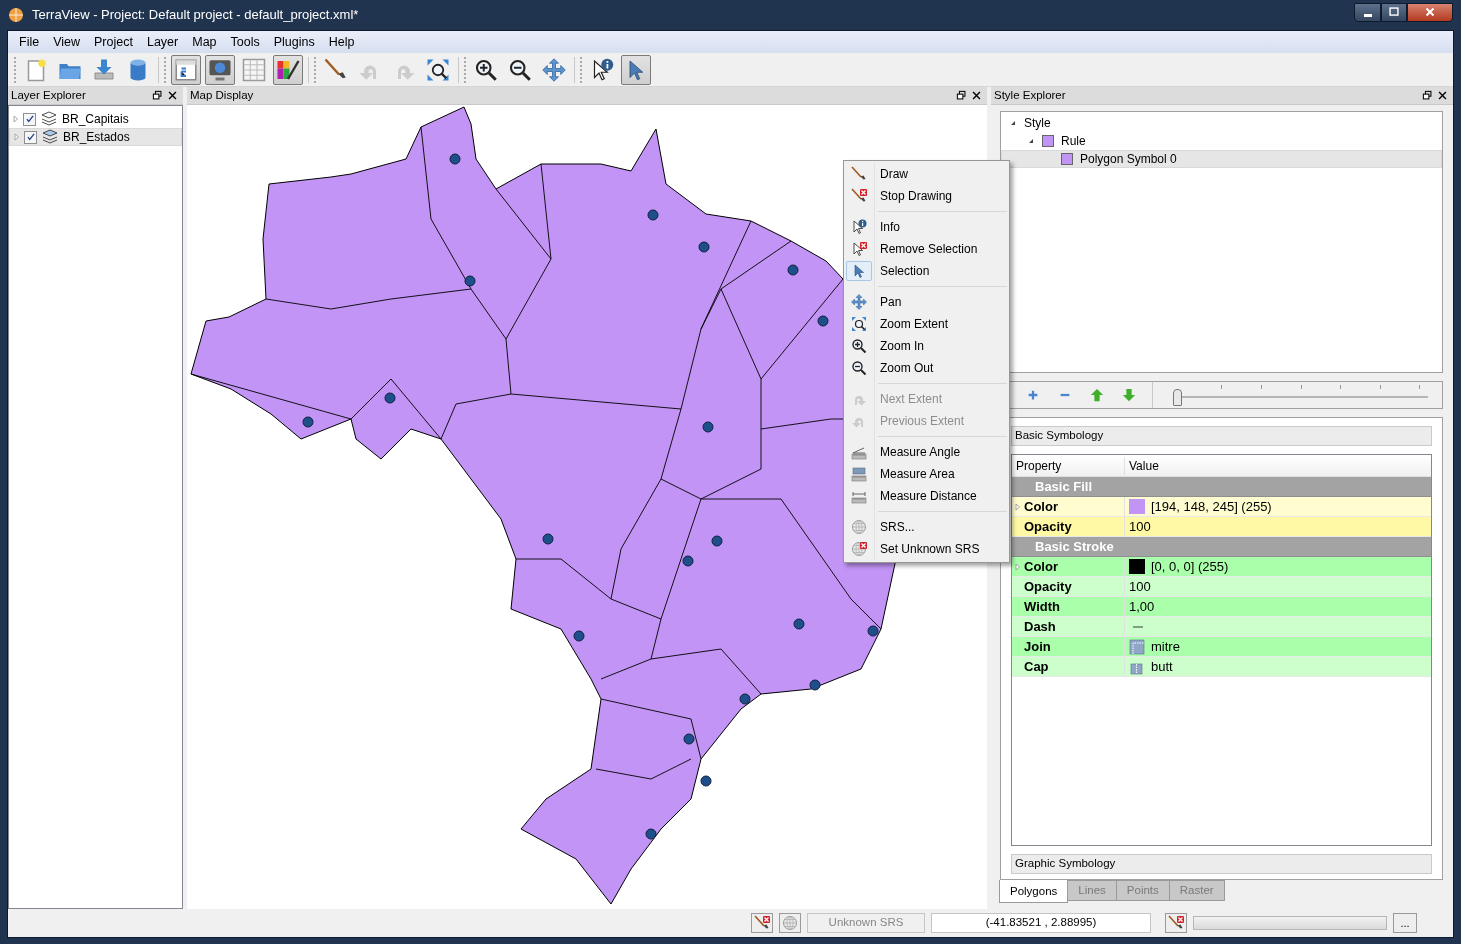  What do you see at coordinates (1162, 666) in the screenshot?
I see `property-value: butt` at bounding box center [1162, 666].